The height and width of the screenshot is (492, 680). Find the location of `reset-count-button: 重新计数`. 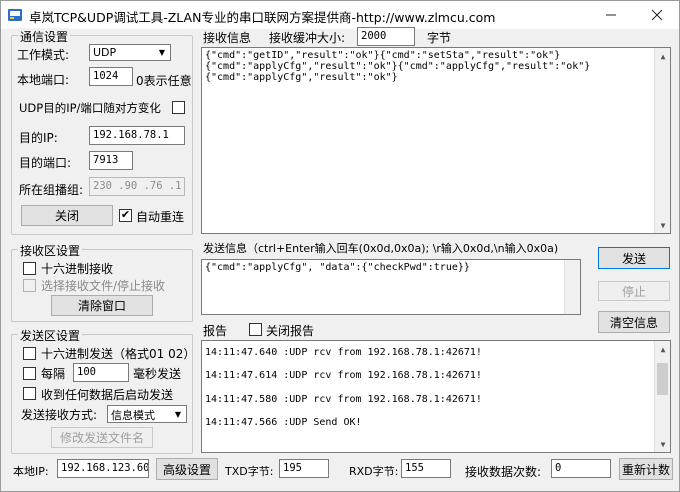

reset-count-button: 重新计数 is located at coordinates (646, 469).